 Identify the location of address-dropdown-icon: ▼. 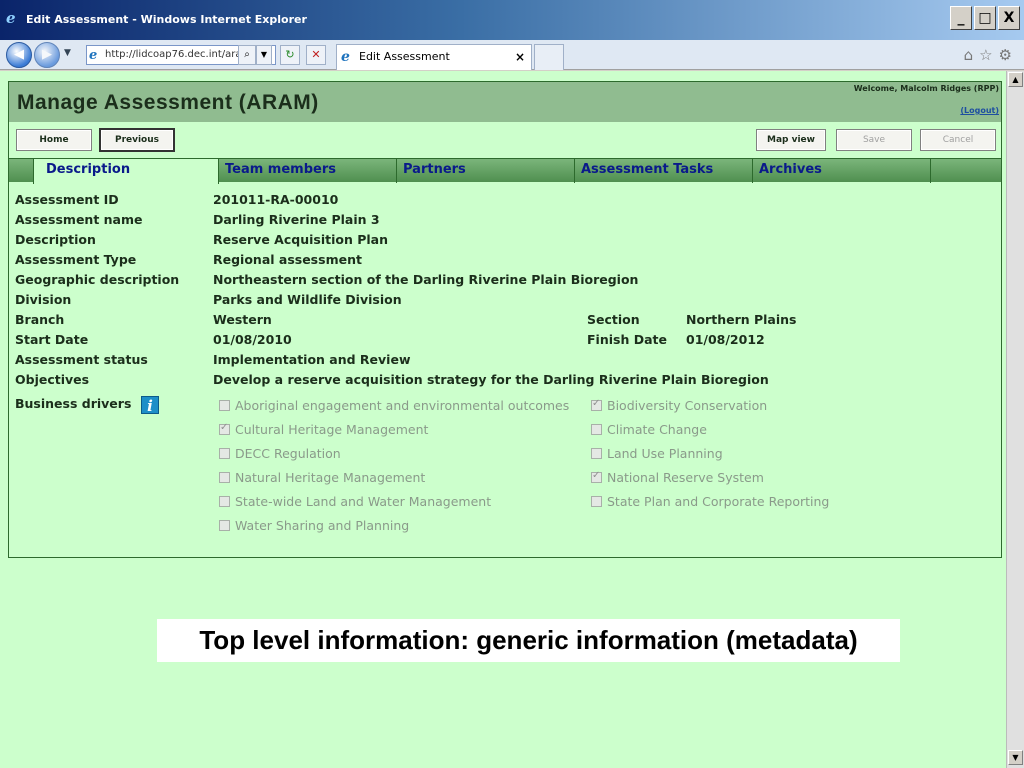
(264, 55).